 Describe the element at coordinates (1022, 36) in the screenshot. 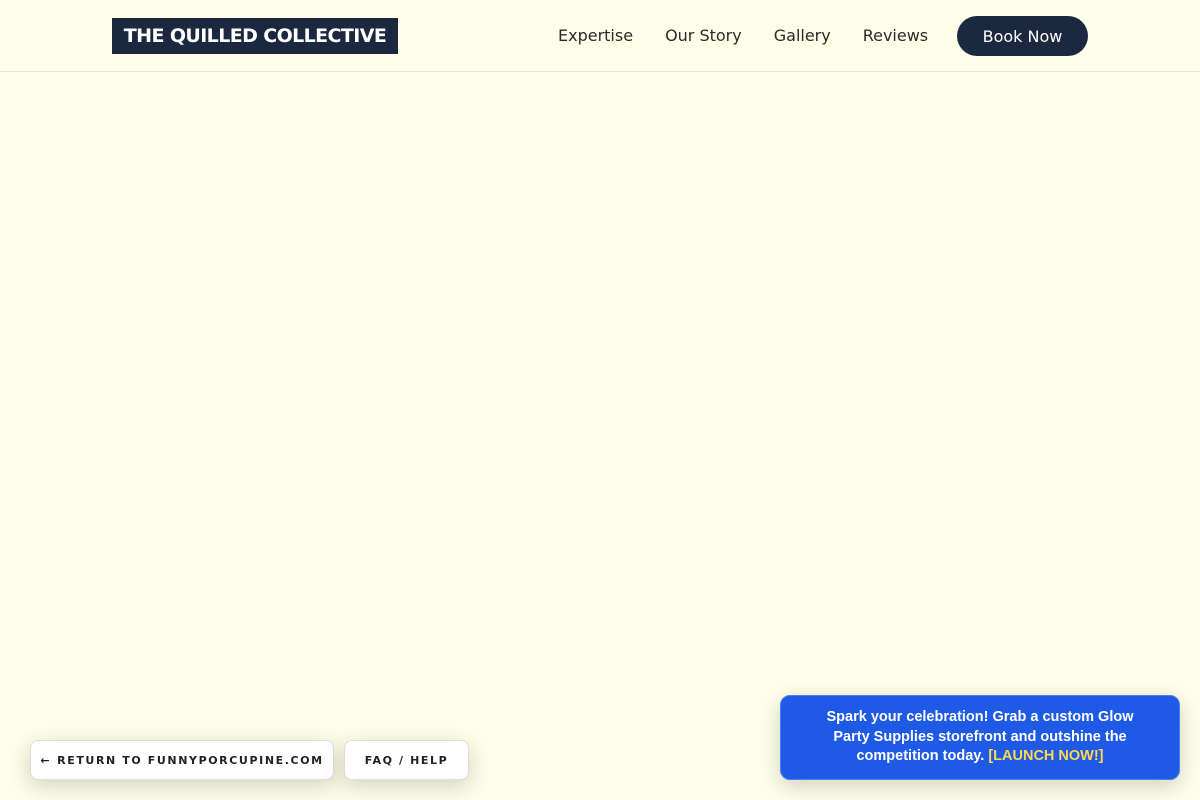

I see `book-now-button: Book Now` at that location.